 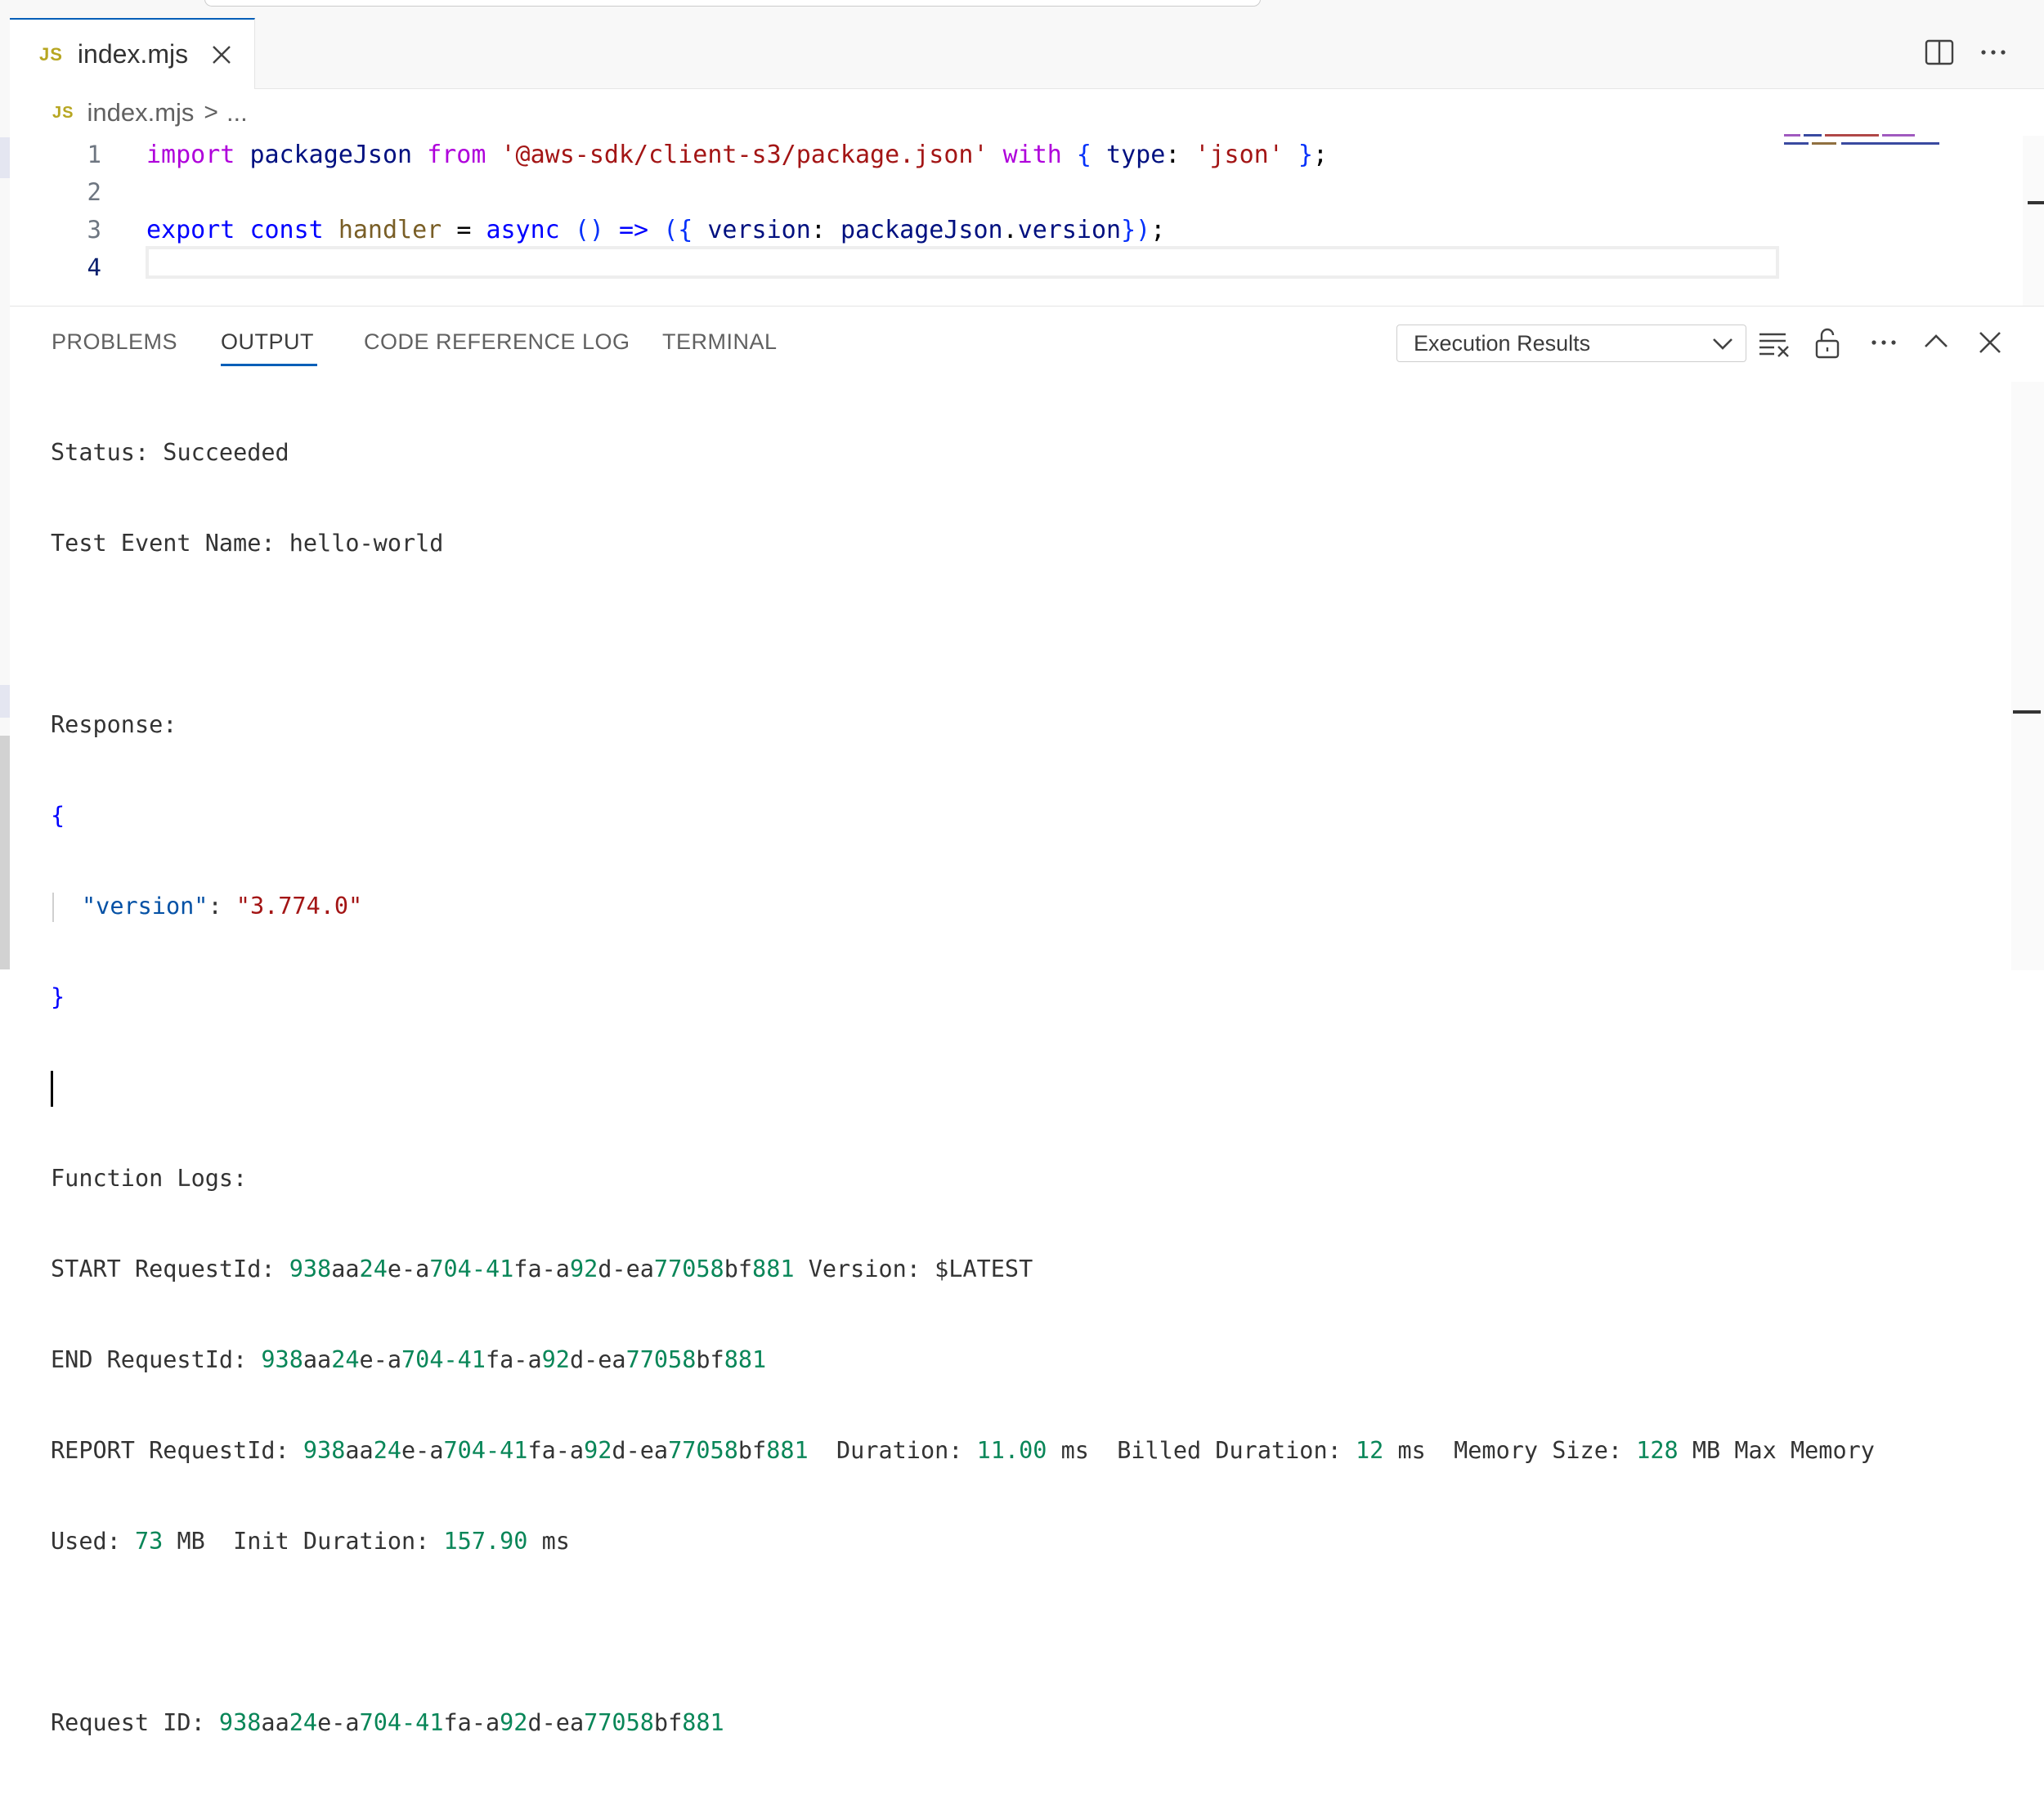 What do you see at coordinates (1502, 343) in the screenshot?
I see `output-channel-value: Execution Results` at bounding box center [1502, 343].